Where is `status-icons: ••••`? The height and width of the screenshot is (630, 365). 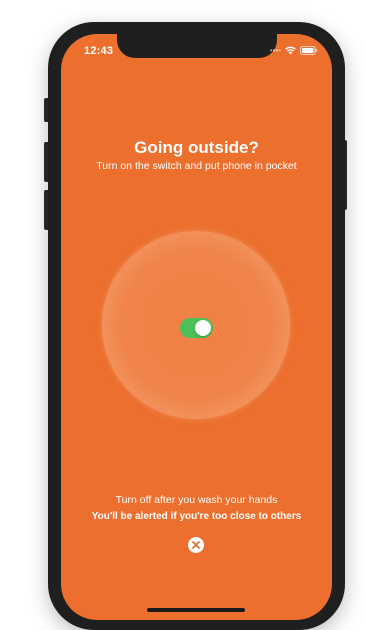
status-icons: •••• is located at coordinates (294, 50).